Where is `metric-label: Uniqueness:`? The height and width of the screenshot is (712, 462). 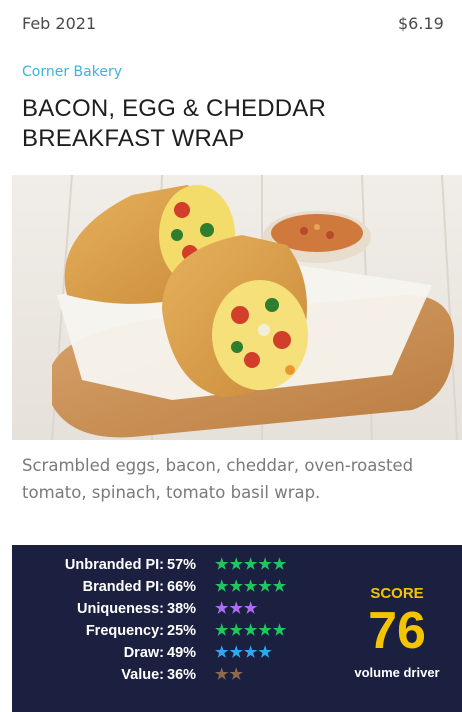 metric-label: Uniqueness: is located at coordinates (120, 609).